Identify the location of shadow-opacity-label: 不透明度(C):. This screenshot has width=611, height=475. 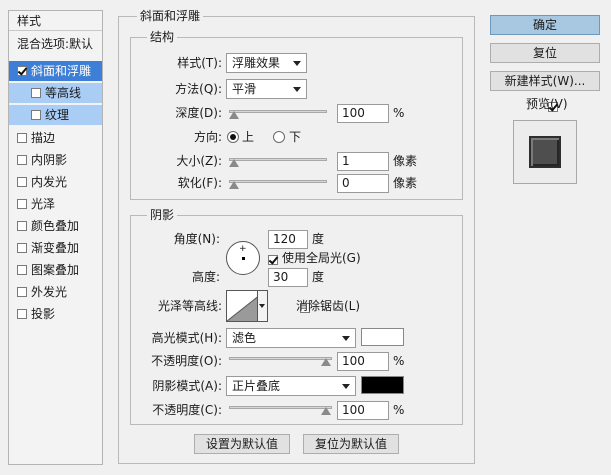
(187, 410).